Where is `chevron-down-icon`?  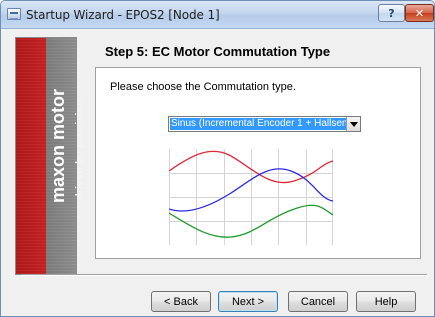
chevron-down-icon is located at coordinates (353, 124).